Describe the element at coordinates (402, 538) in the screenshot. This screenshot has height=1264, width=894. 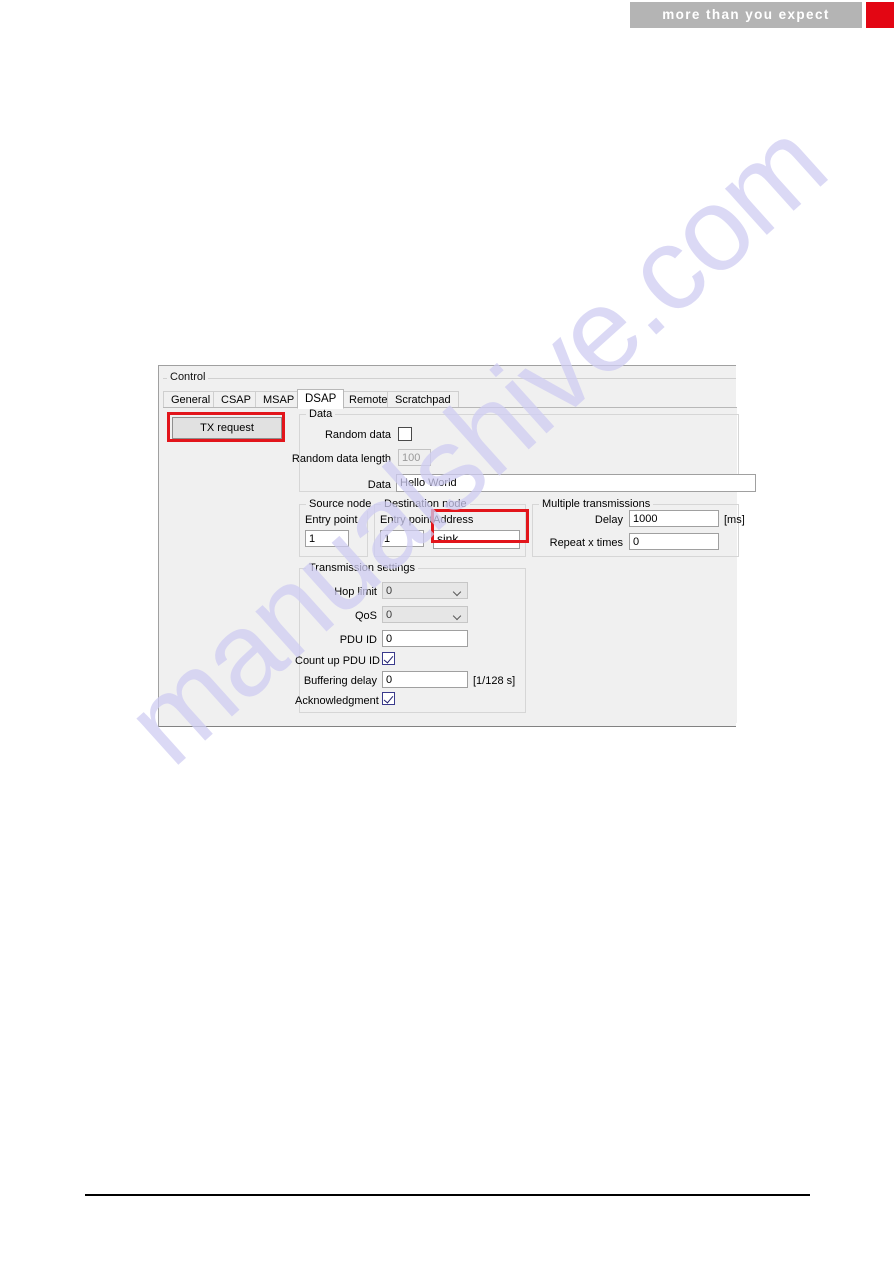
I see `destination-entry-point-input: 1` at that location.